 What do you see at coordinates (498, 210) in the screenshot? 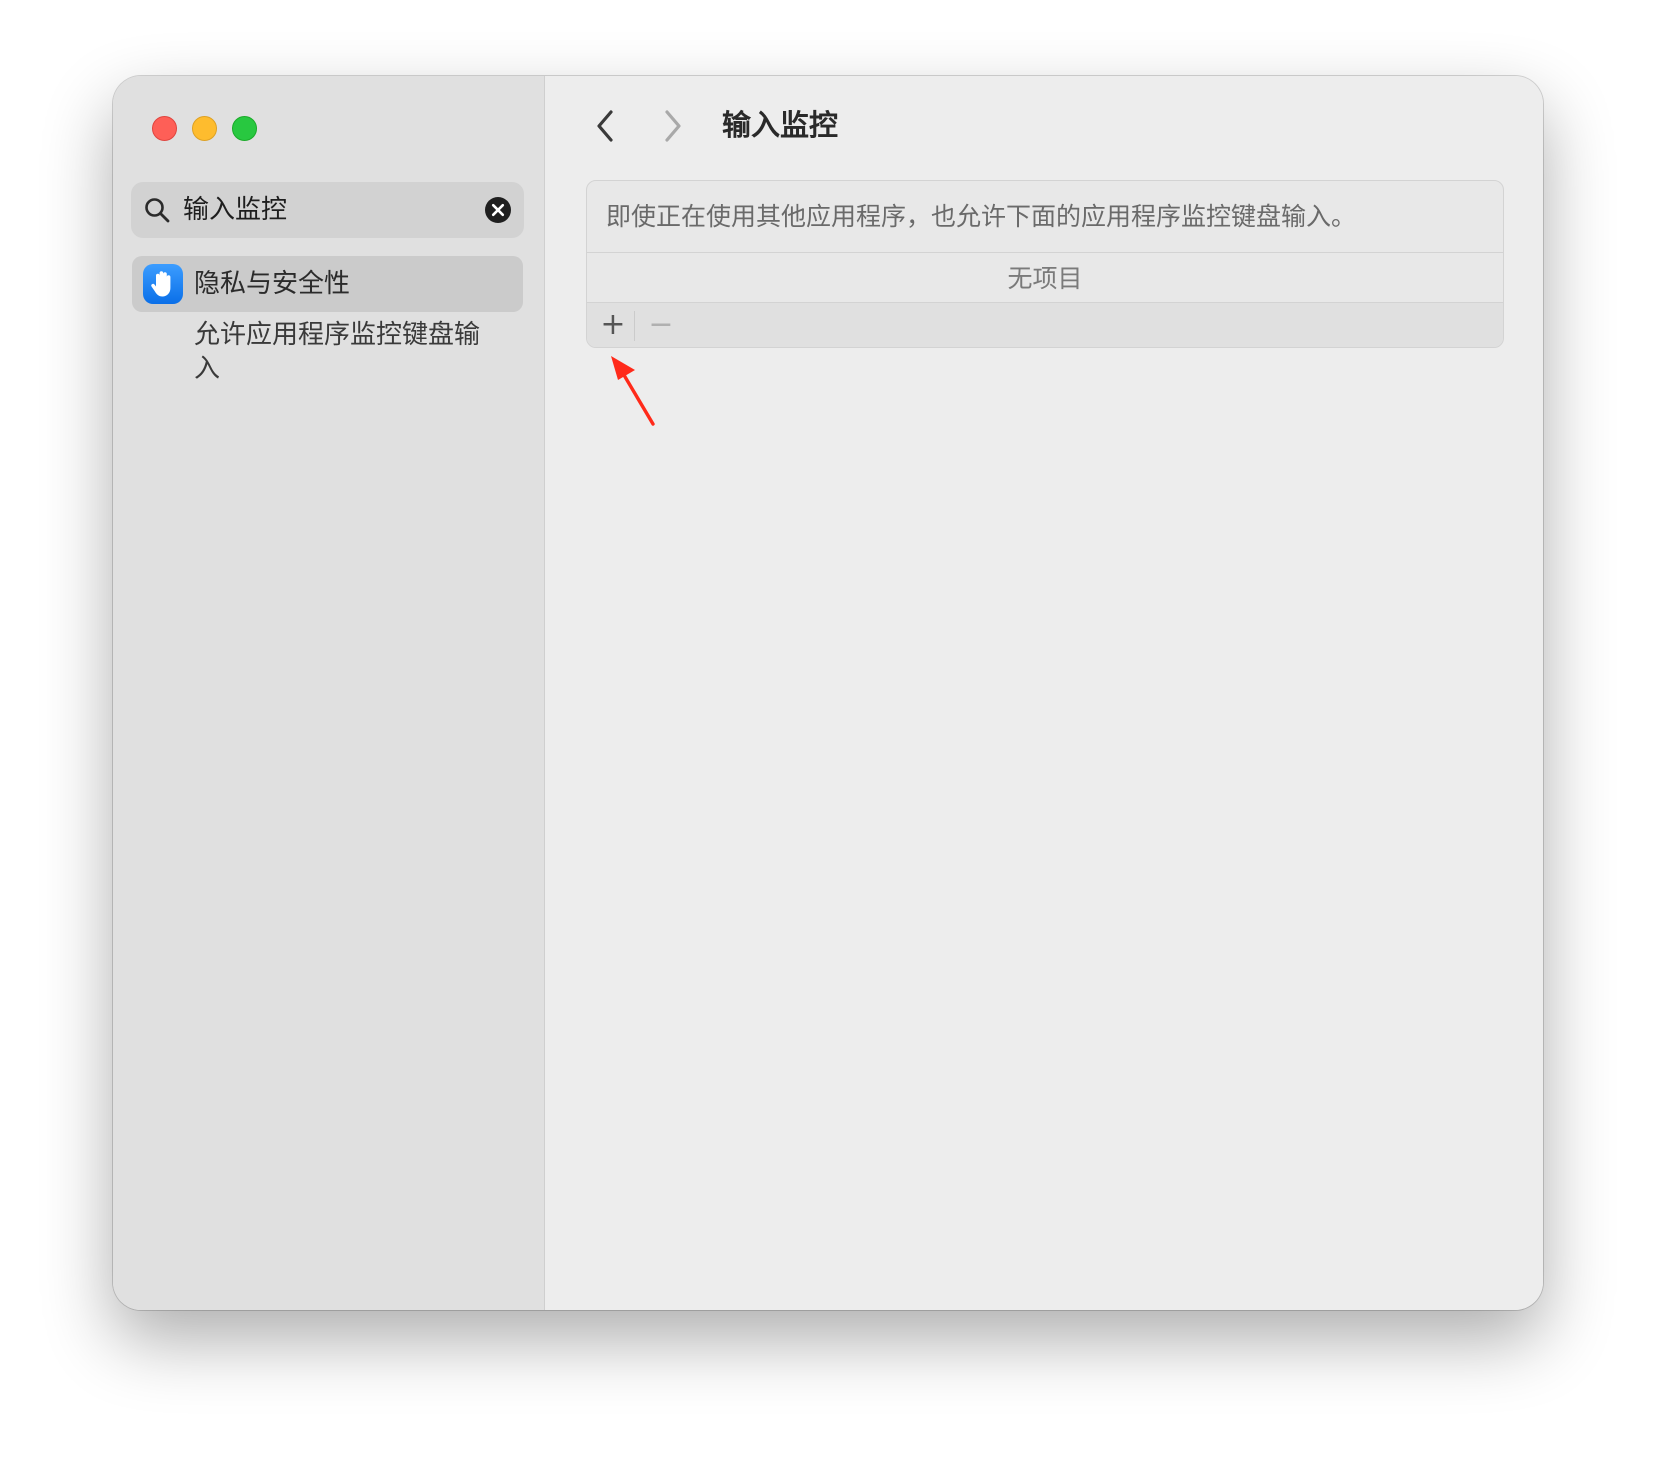
I see `clear-circle-icon` at bounding box center [498, 210].